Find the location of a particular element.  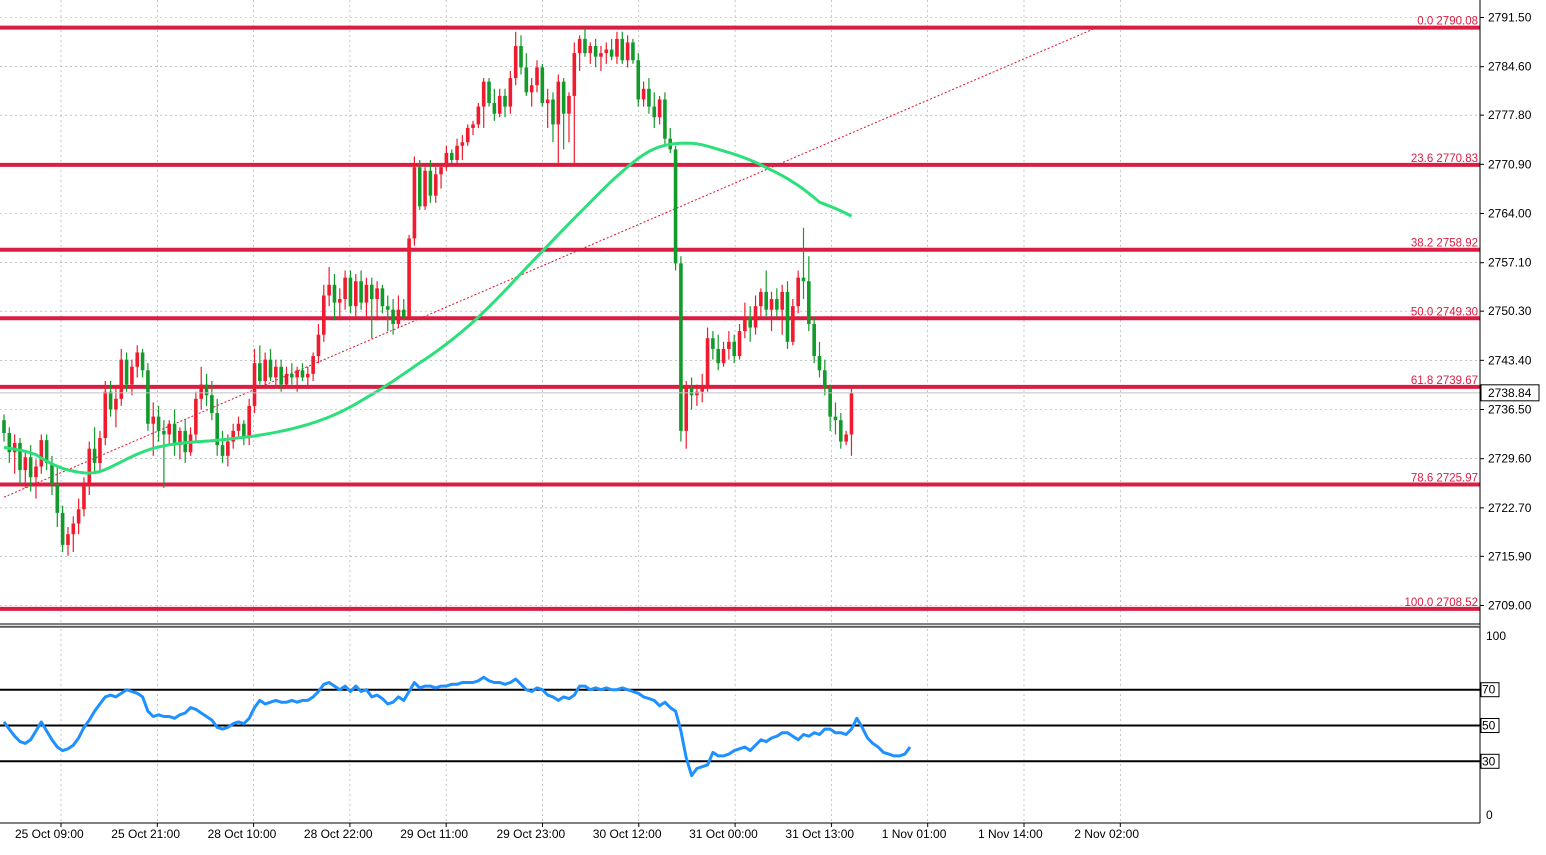

y-tick-label: 2764.00 is located at coordinates (1510, 214).